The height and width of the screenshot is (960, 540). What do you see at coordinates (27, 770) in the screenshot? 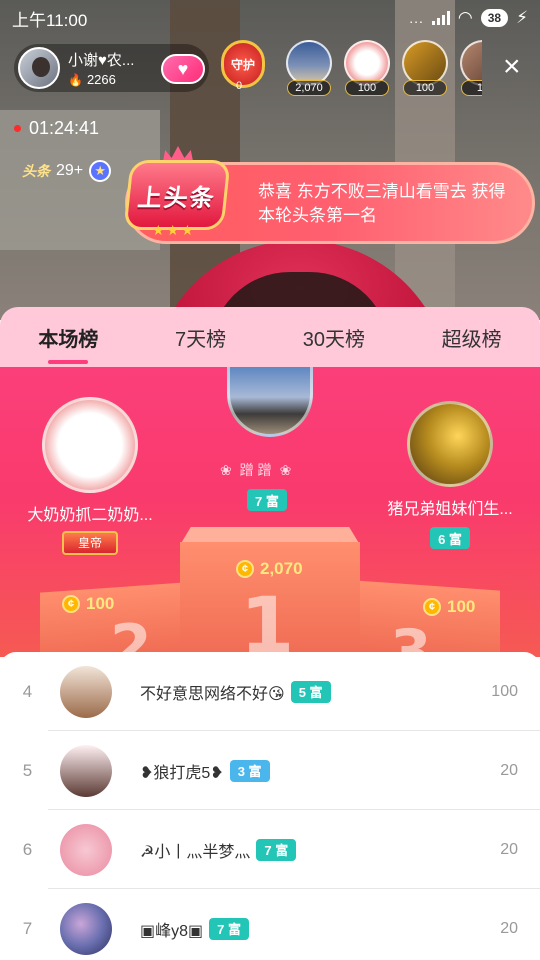
I see `list-rank: 5` at bounding box center [27, 770].